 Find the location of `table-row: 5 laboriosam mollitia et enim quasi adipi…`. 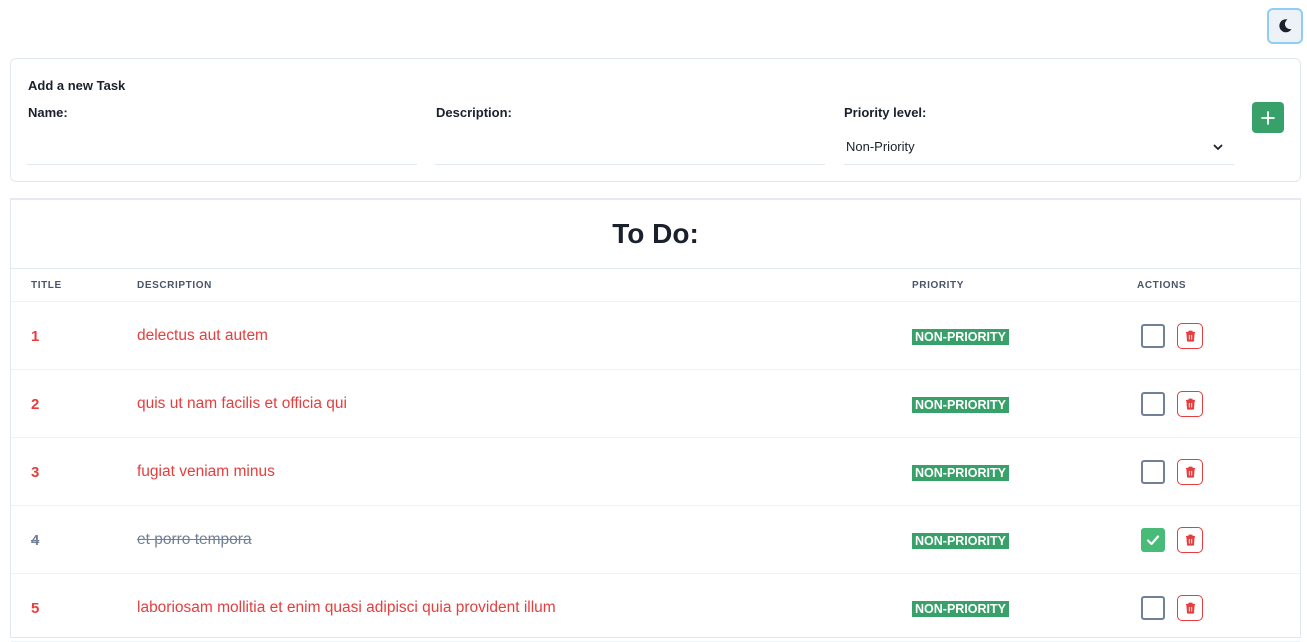

table-row: 5 laboriosam mollitia et enim quasi adipi… is located at coordinates (655, 608).